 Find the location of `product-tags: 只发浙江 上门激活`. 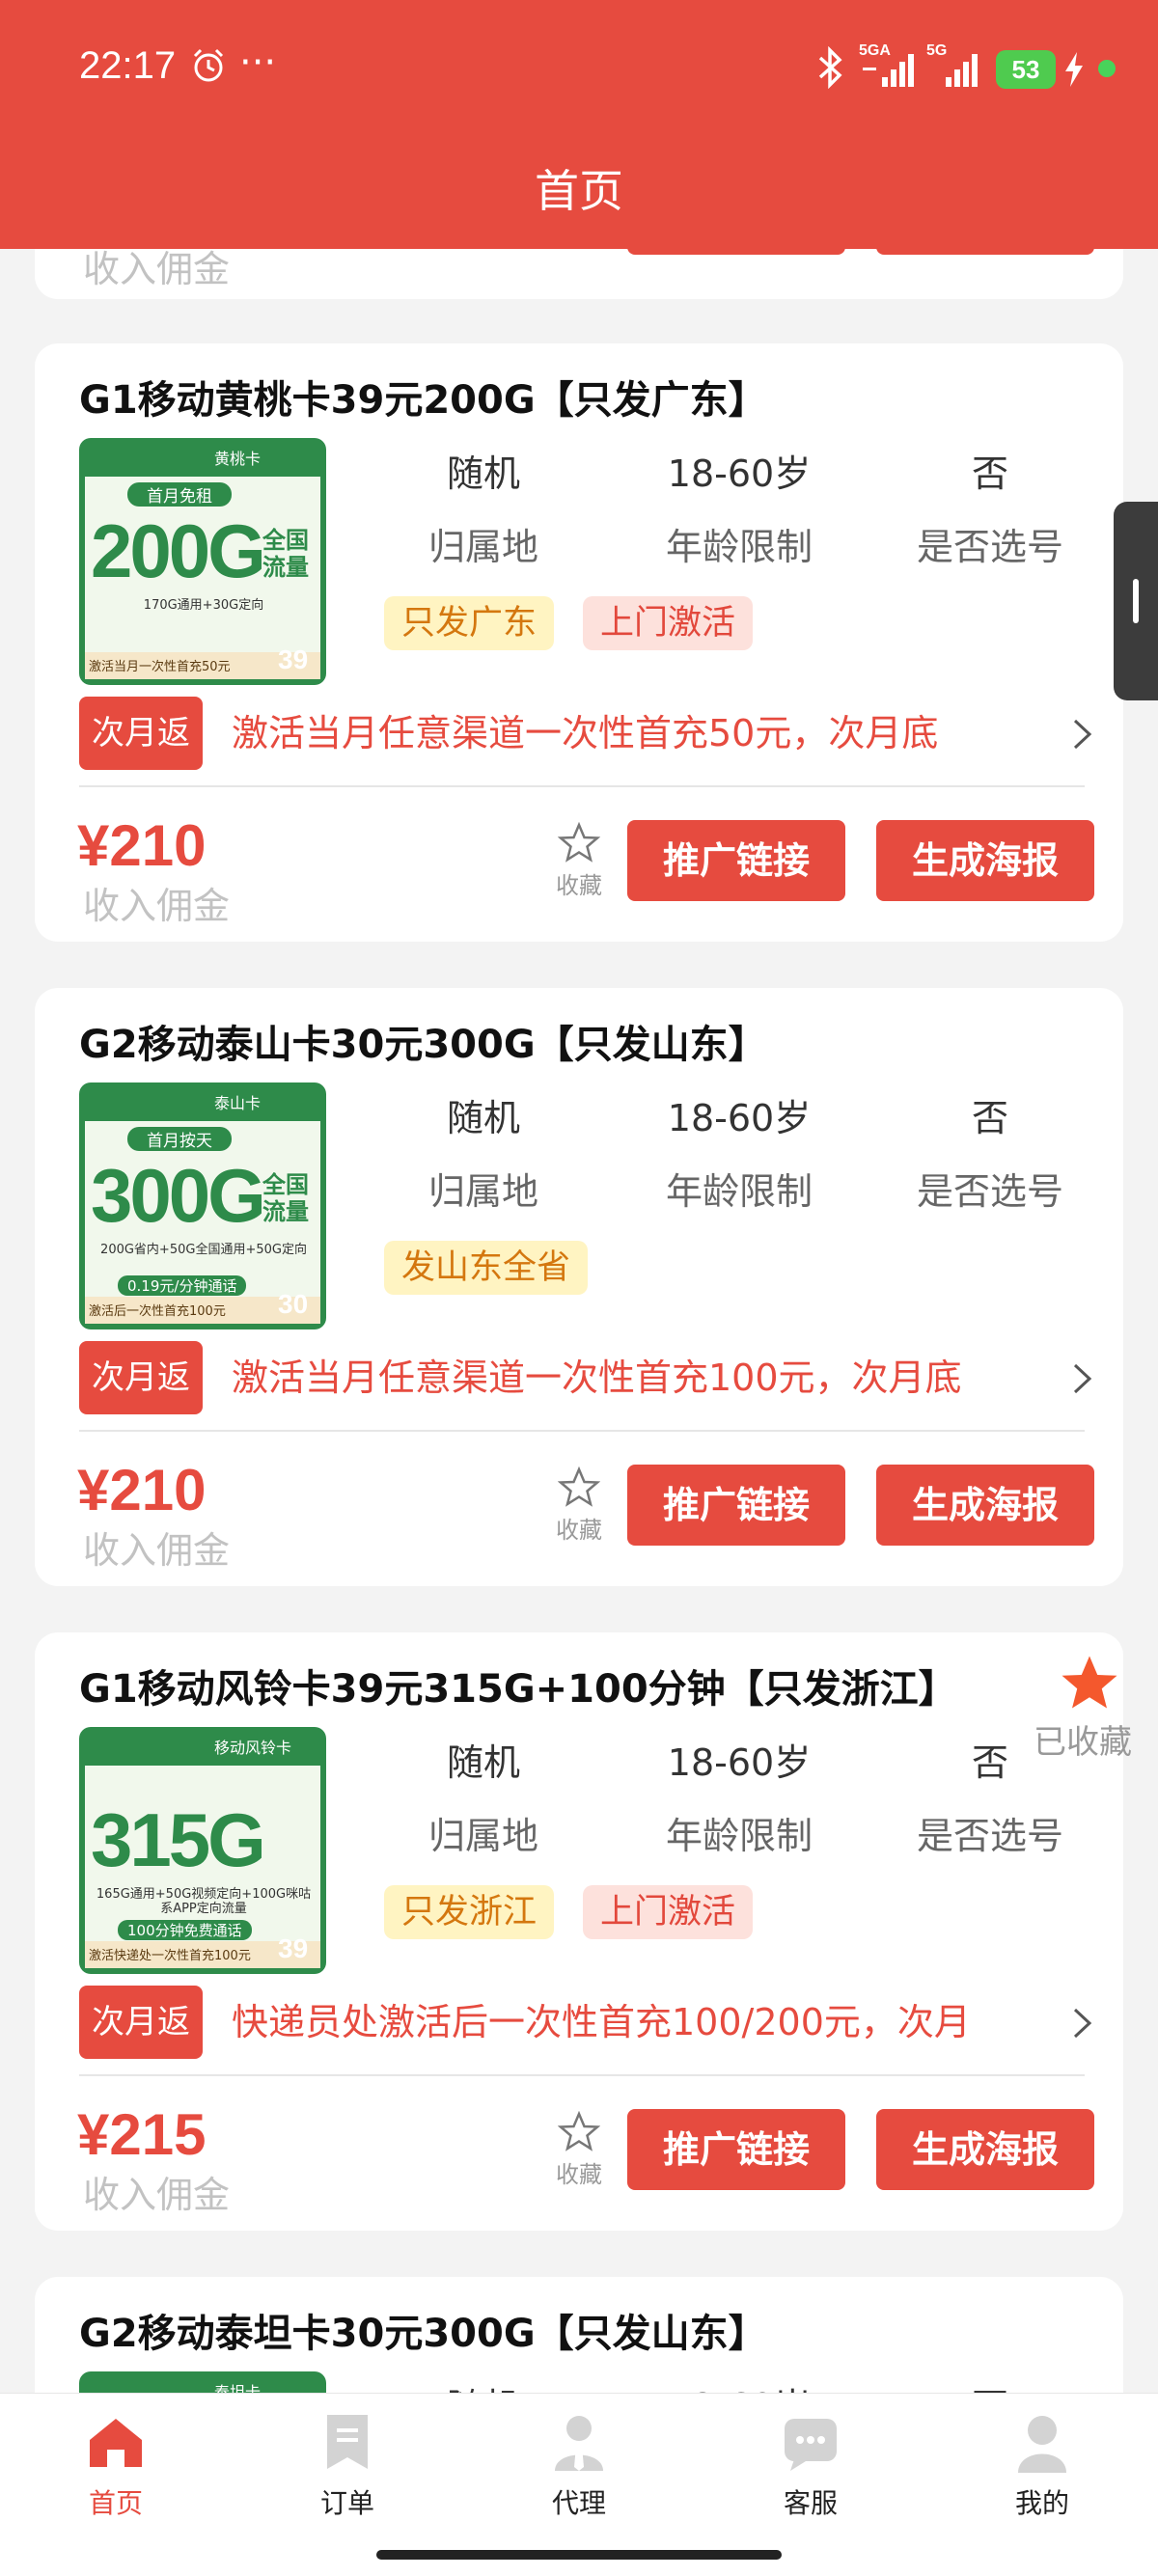

product-tags: 只发浙江 上门激活 is located at coordinates (569, 1912).